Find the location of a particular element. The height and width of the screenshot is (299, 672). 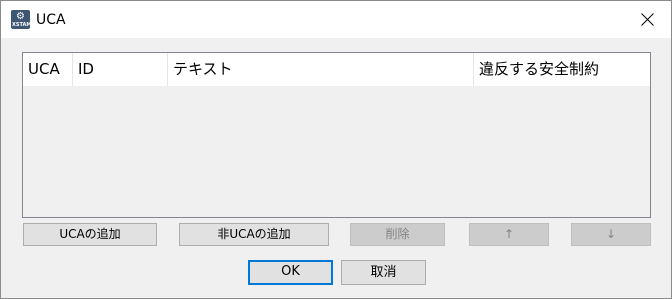

app-icon-caption: XSTAMP is located at coordinates (23, 25).